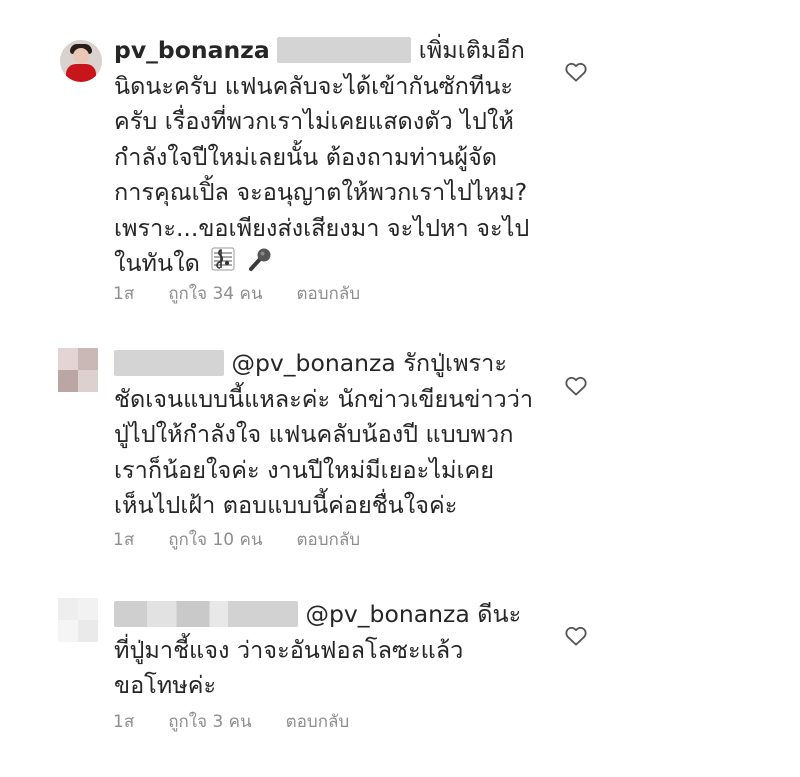 The width and height of the screenshot is (800, 777). What do you see at coordinates (321, 192) in the screenshot?
I see `comment-line: การคุณเปิ้ล จะอนุญาตให้พวกเราไปไหม?` at bounding box center [321, 192].